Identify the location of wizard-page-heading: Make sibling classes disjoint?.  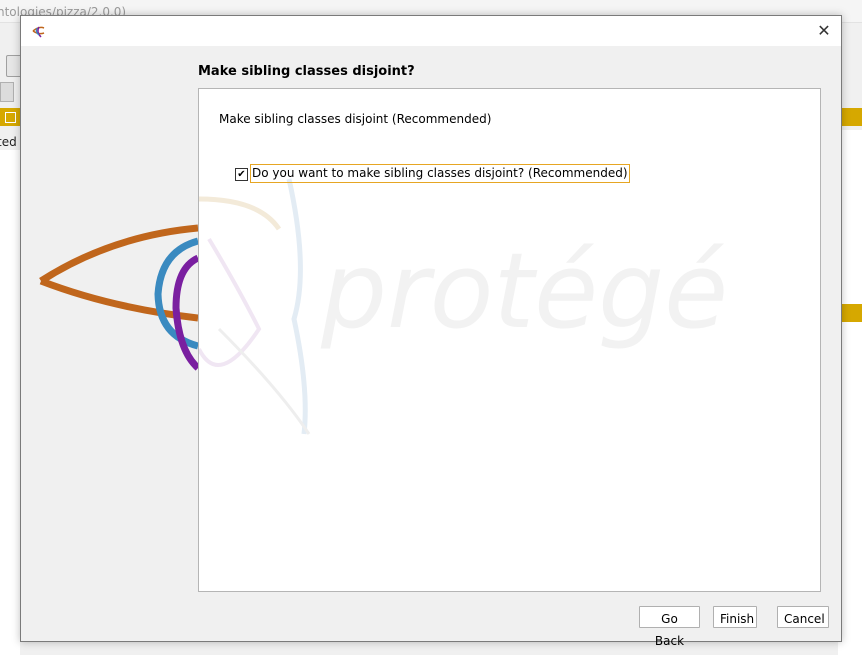
(306, 71).